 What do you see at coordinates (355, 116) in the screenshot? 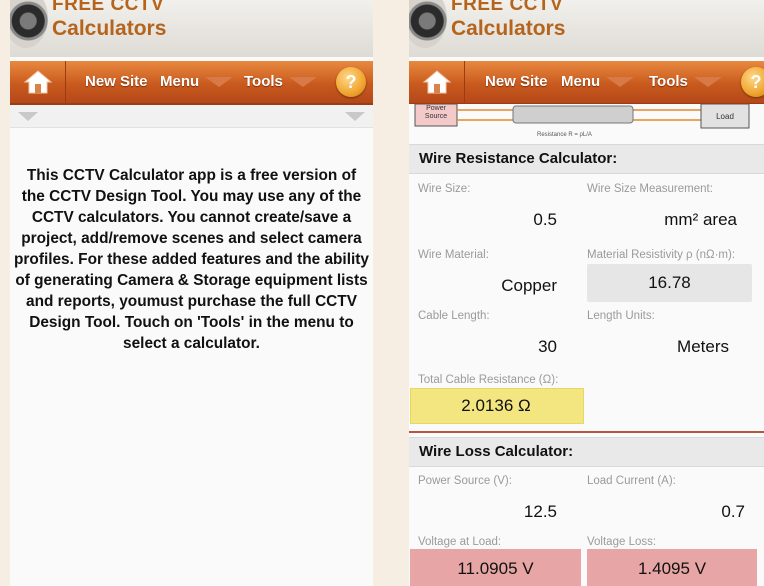
I see `collapse-right-icon` at bounding box center [355, 116].